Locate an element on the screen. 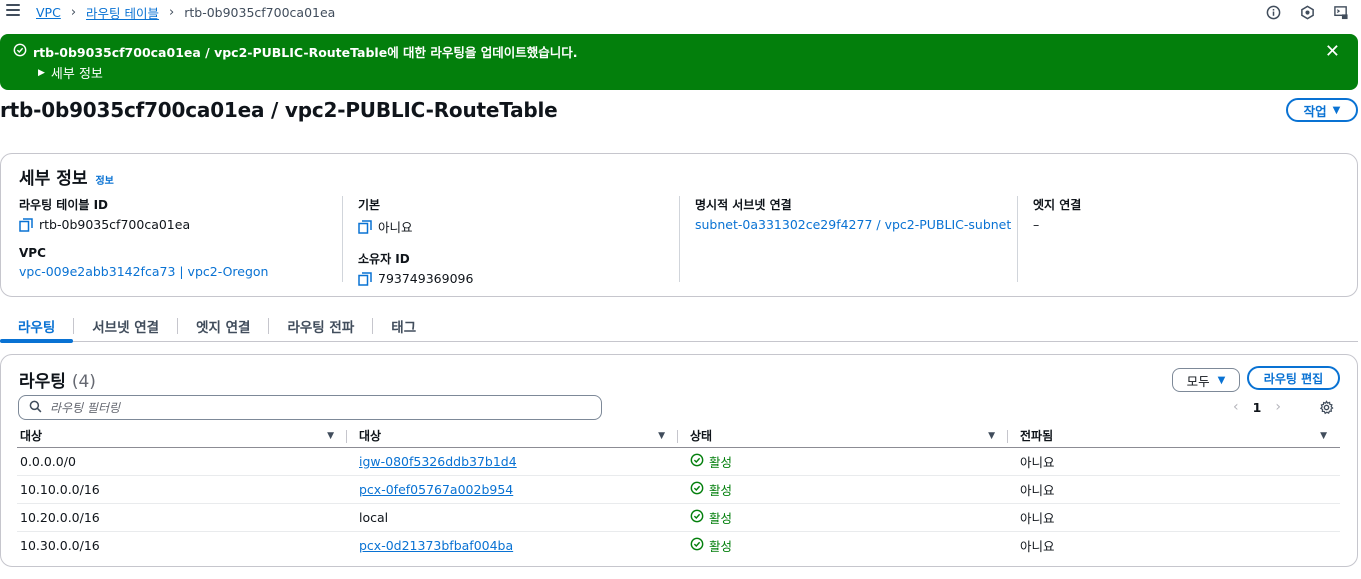  table-row: 10.10.0.0/16 pcx-0fef05767a002b954 활성 아니요 is located at coordinates (678, 489).